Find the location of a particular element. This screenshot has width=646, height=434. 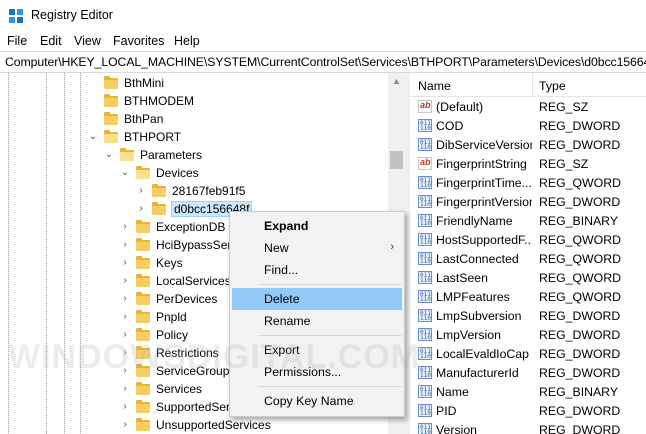

value-row: 011 110 LMPFeatures REG_QWORD is located at coordinates (528, 296).